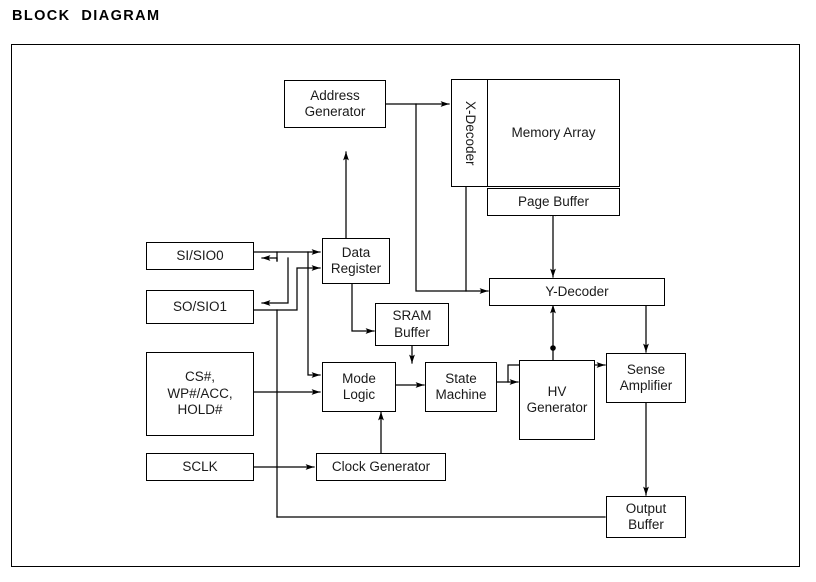 The width and height of the screenshot is (816, 582). I want to click on block-mode-logic: Mode Logic, so click(359, 387).